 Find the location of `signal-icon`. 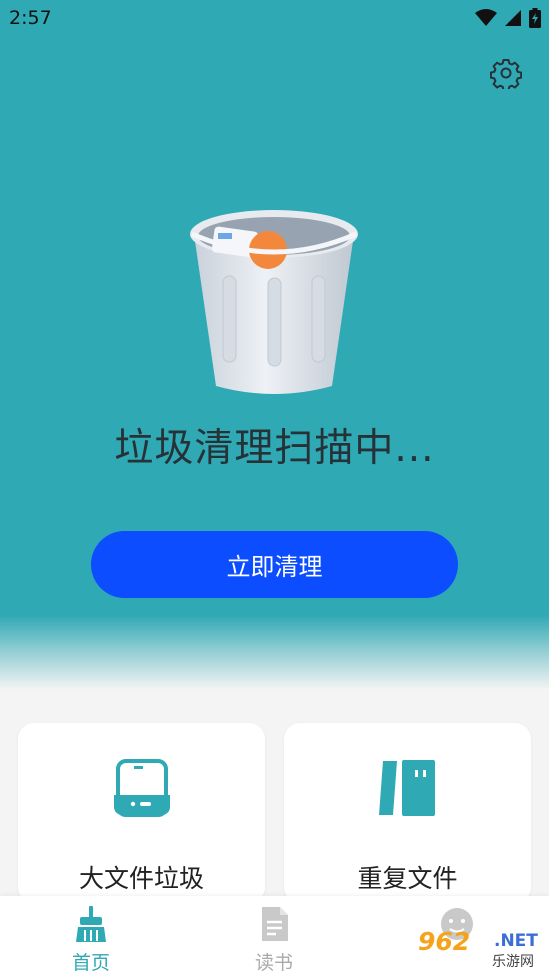

signal-icon is located at coordinates (513, 18).